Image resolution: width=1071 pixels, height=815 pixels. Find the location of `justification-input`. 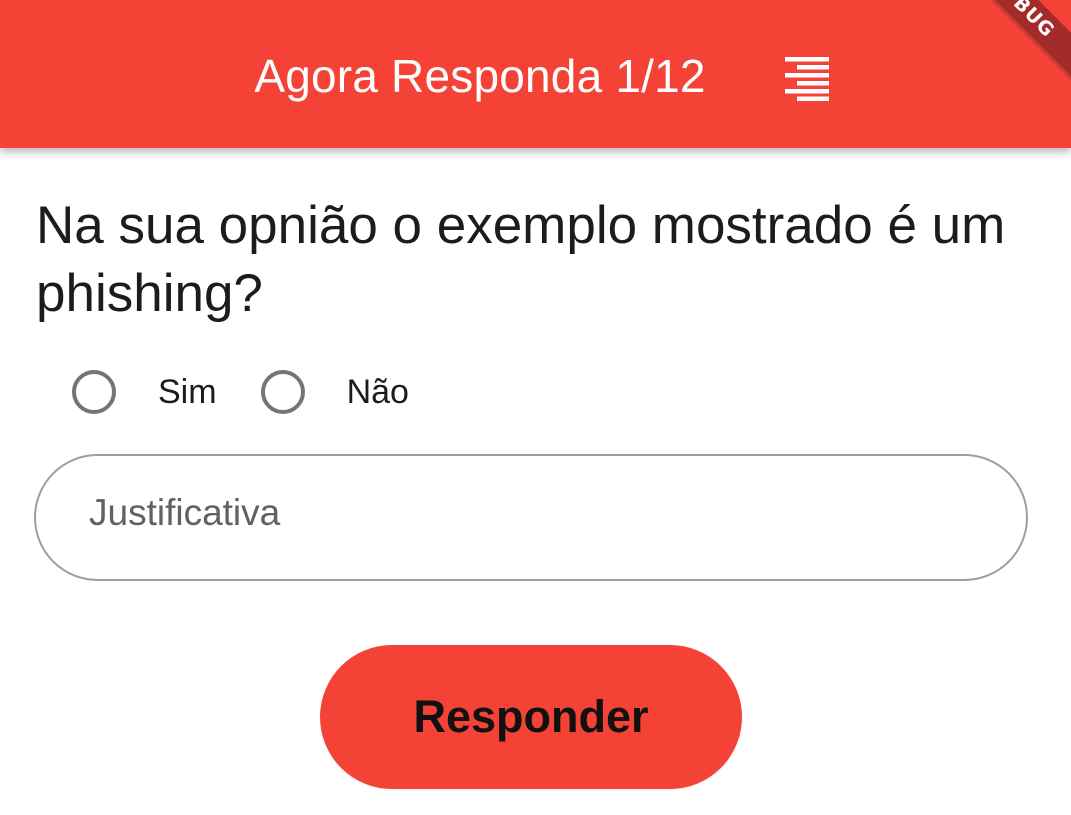

justification-input is located at coordinates (531, 517).